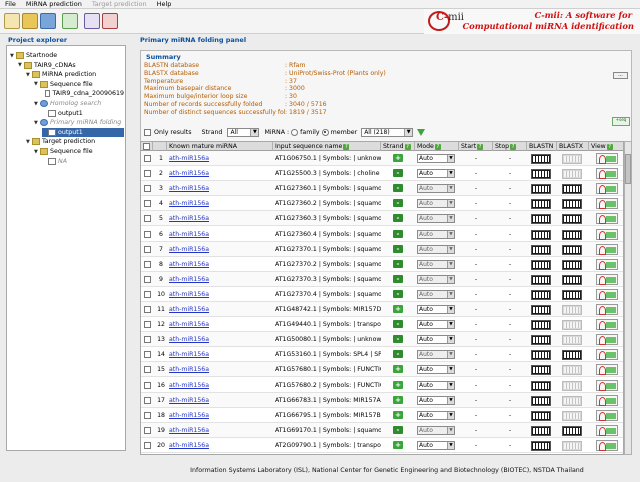 This screenshot has width=640, height=482. Describe the element at coordinates (243, 132) in the screenshot. I see `strand-select: All ▼` at that location.